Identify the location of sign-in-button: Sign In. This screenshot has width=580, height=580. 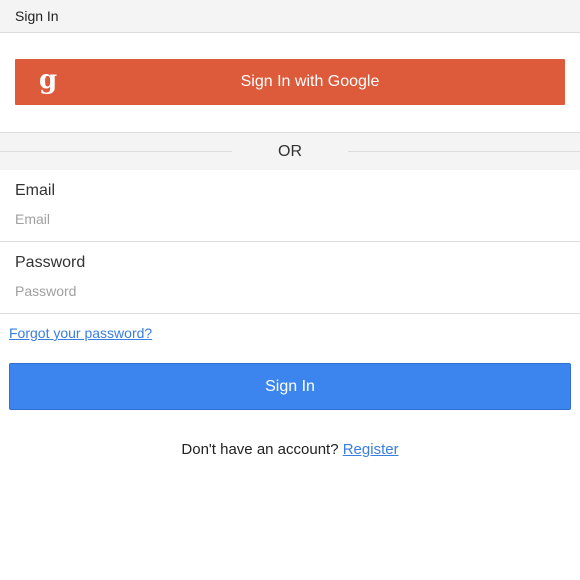
(290, 386).